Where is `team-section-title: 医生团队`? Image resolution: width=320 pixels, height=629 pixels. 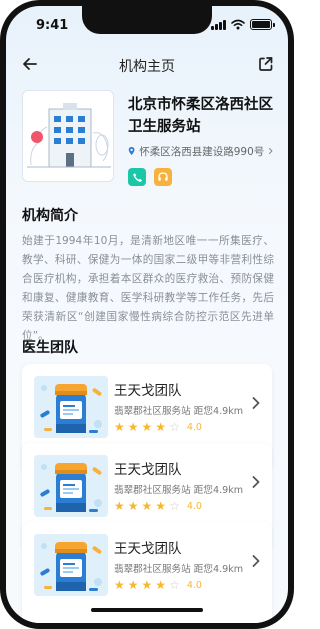
team-section-title: 医生团队 is located at coordinates (50, 348).